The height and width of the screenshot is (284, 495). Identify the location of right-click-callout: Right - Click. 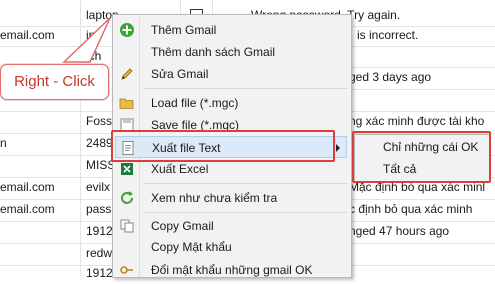
(54, 82).